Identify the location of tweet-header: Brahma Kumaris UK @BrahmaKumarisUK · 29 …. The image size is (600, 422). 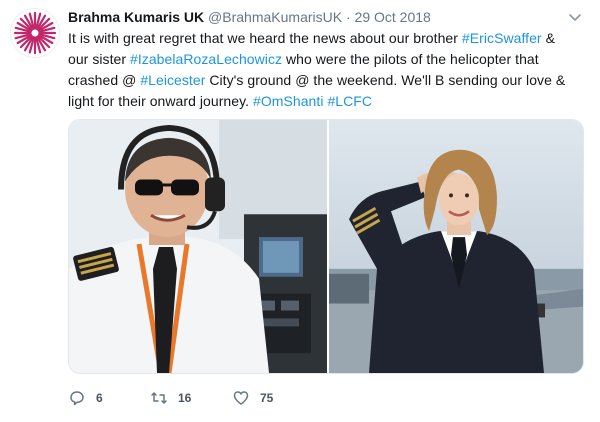
(326, 17).